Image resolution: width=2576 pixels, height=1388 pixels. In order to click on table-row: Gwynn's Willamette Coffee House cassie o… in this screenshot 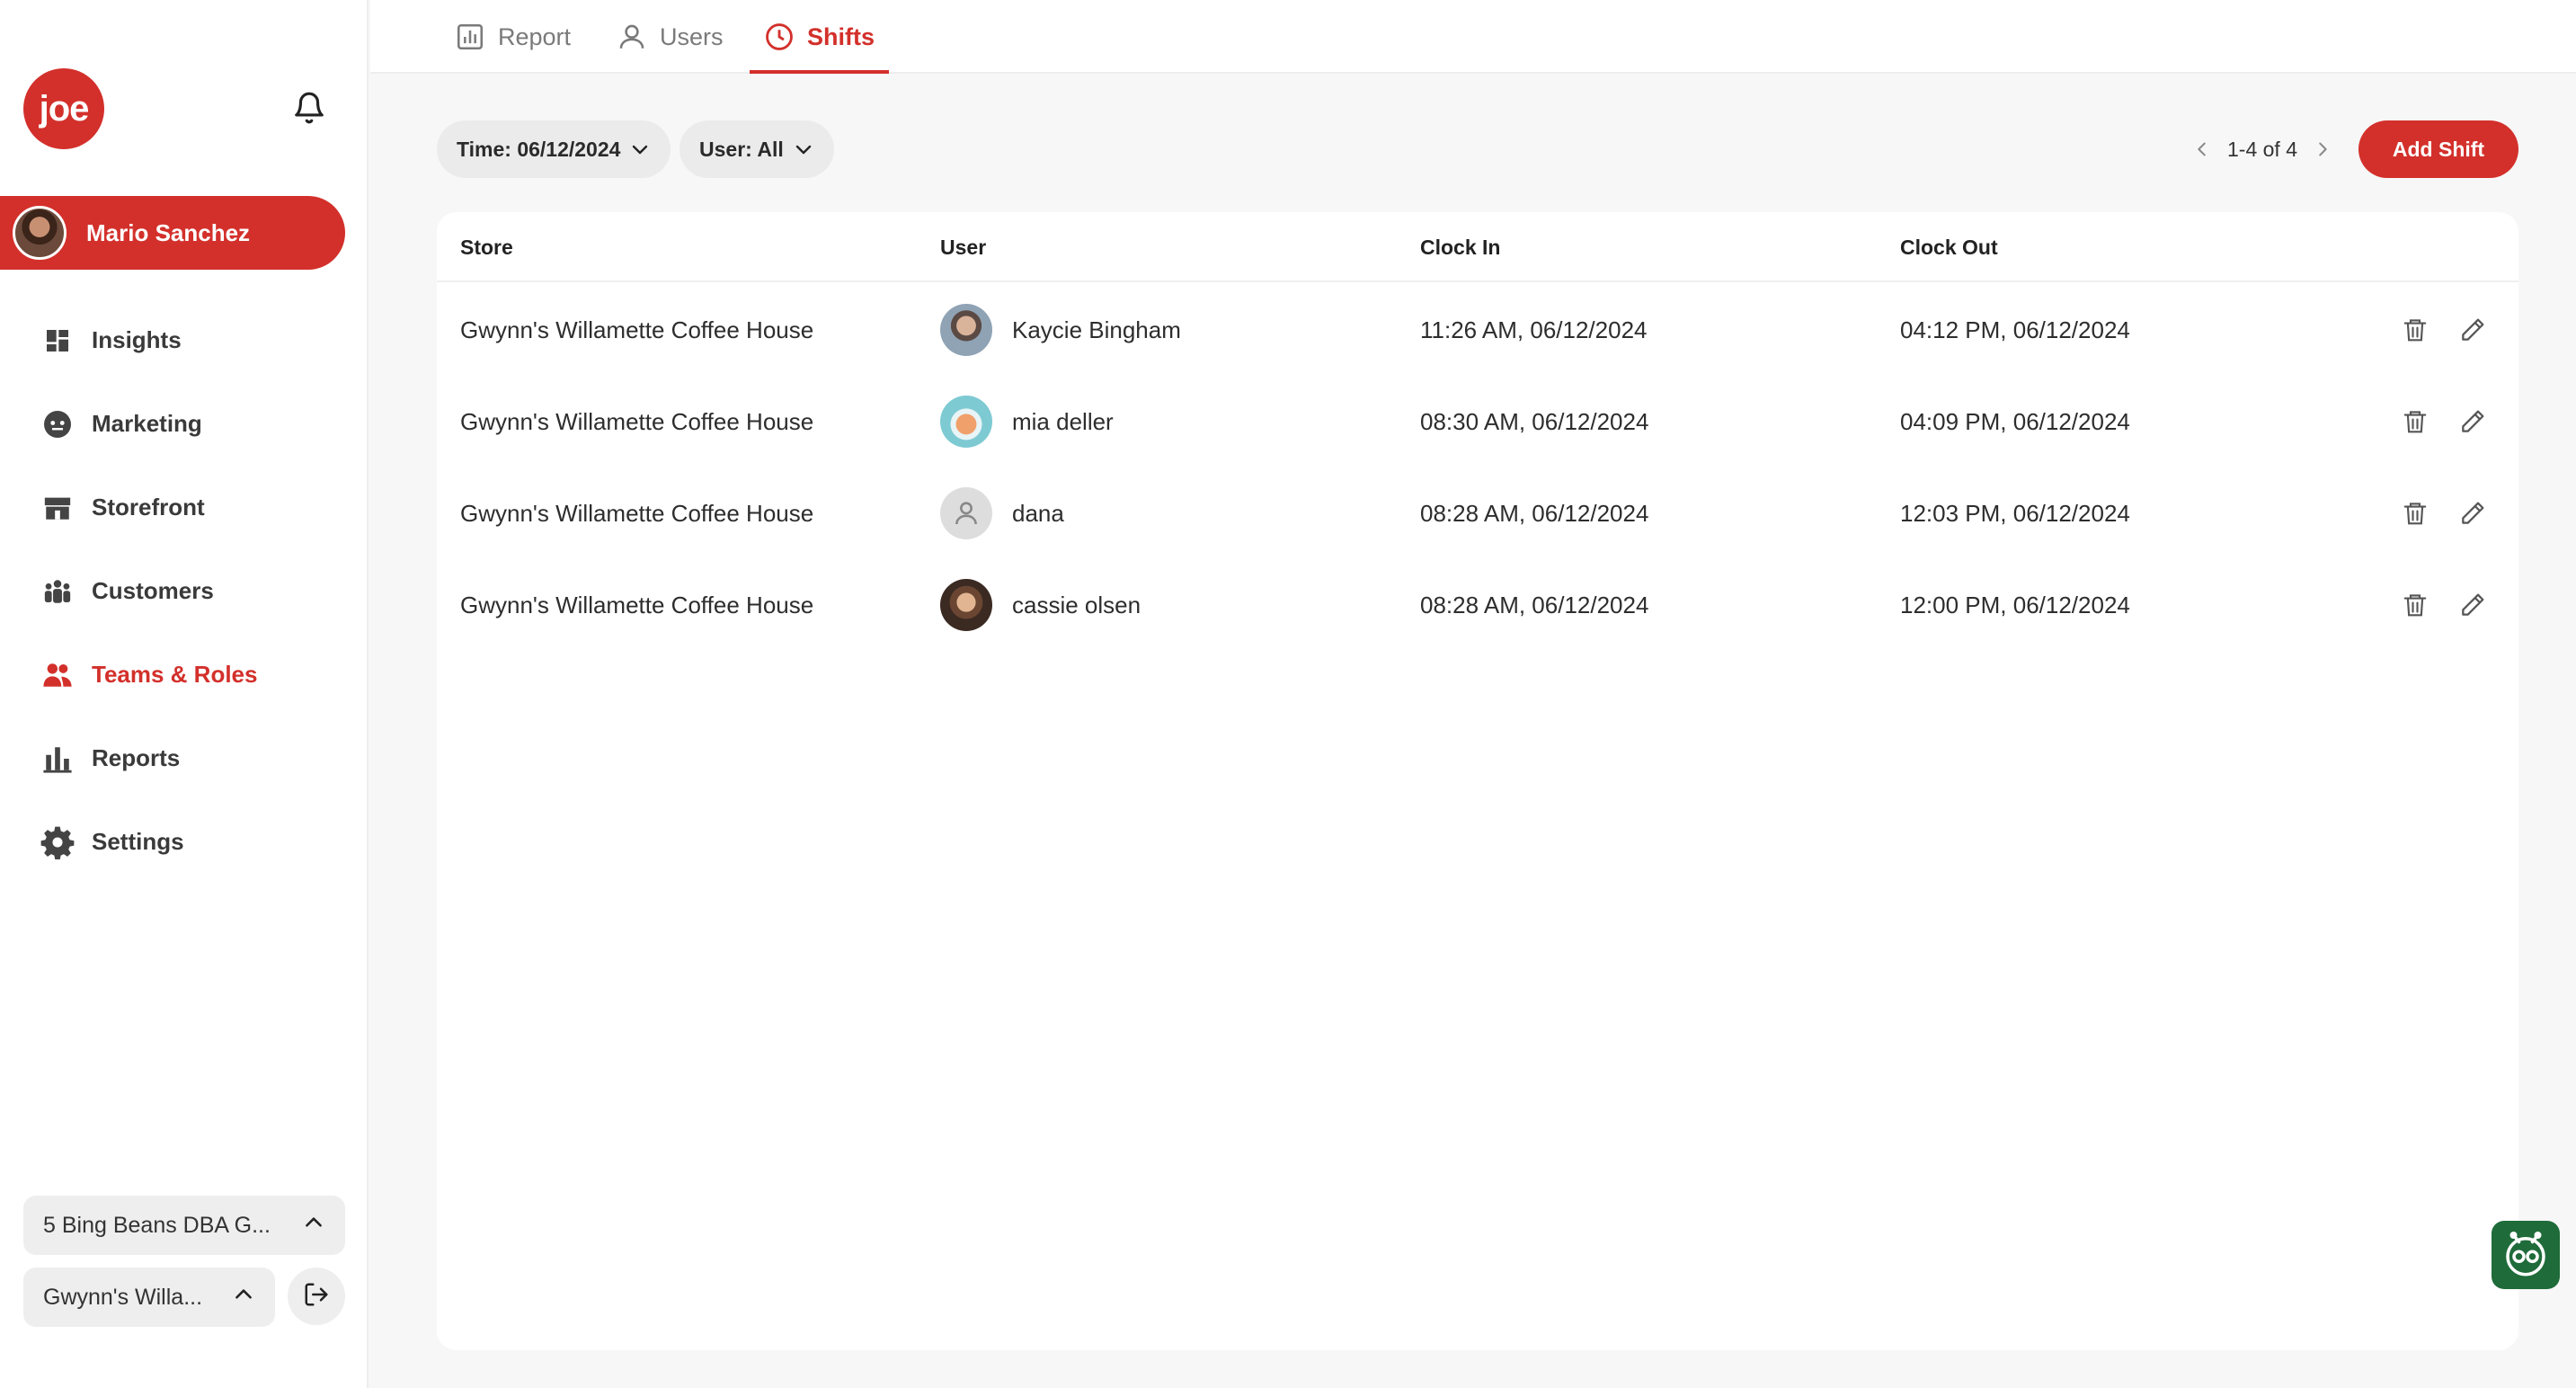, I will do `click(1477, 605)`.